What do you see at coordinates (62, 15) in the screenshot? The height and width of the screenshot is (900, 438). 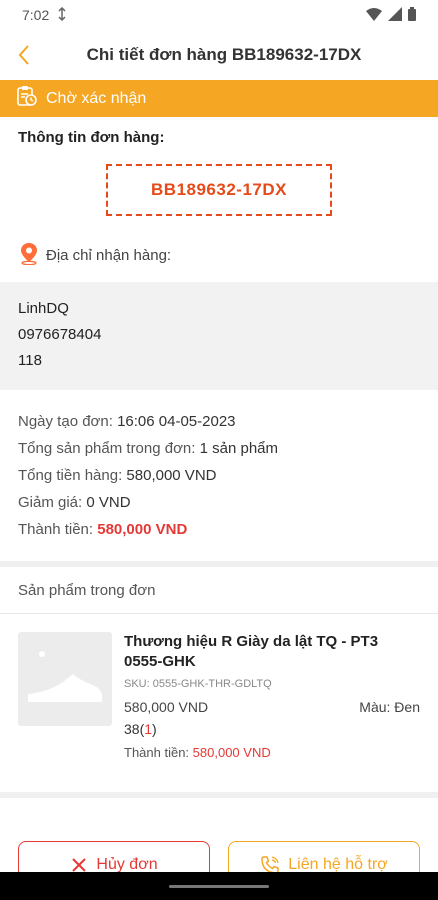 I see `sync-icon` at bounding box center [62, 15].